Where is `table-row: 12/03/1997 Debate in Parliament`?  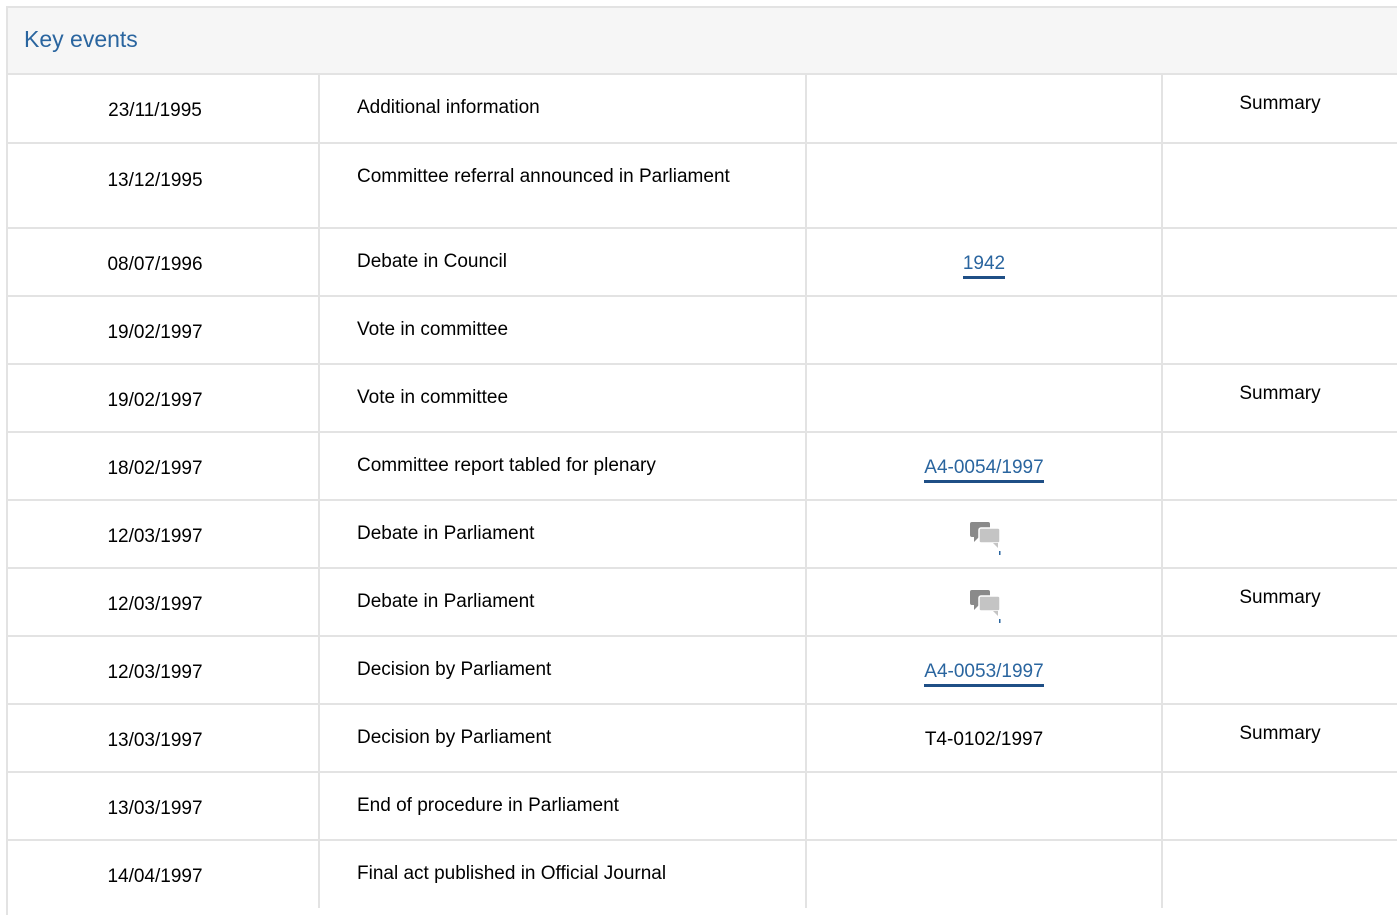 table-row: 12/03/1997 Debate in Parliament is located at coordinates (702, 534).